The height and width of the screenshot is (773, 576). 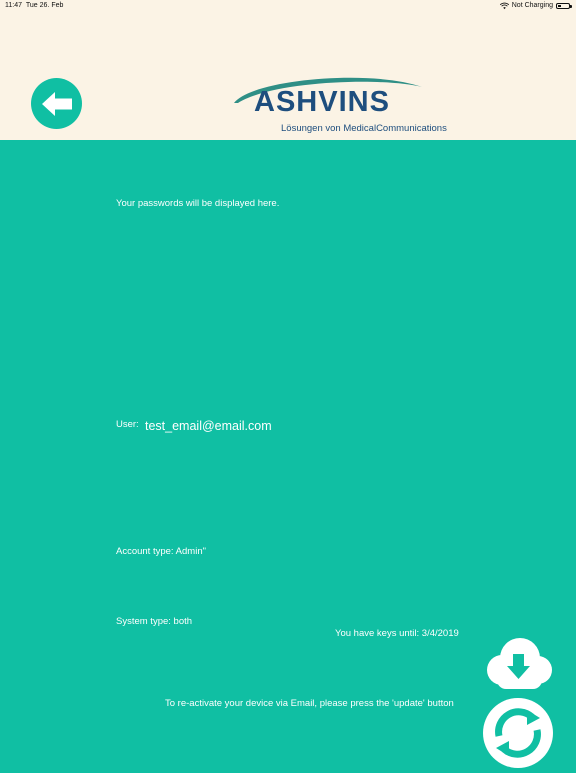 I want to click on account-type: Account type: Admin", so click(x=161, y=551).